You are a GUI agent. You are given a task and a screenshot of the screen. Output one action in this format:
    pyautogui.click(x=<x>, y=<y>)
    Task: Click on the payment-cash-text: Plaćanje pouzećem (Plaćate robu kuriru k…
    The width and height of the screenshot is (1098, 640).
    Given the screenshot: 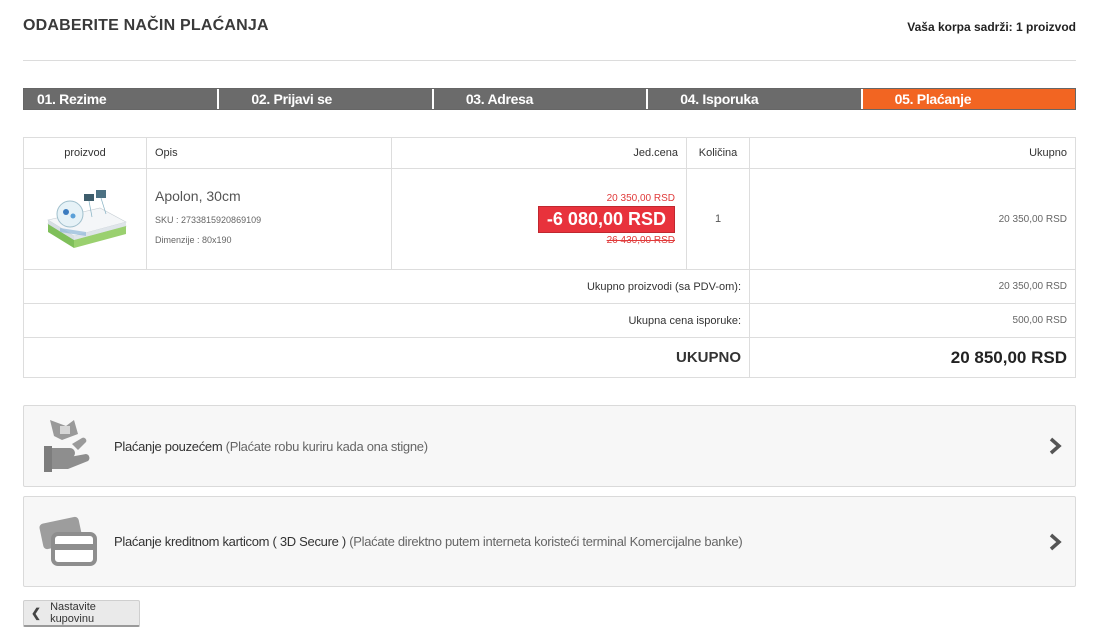 What is the action you would take?
    pyautogui.click(x=574, y=446)
    